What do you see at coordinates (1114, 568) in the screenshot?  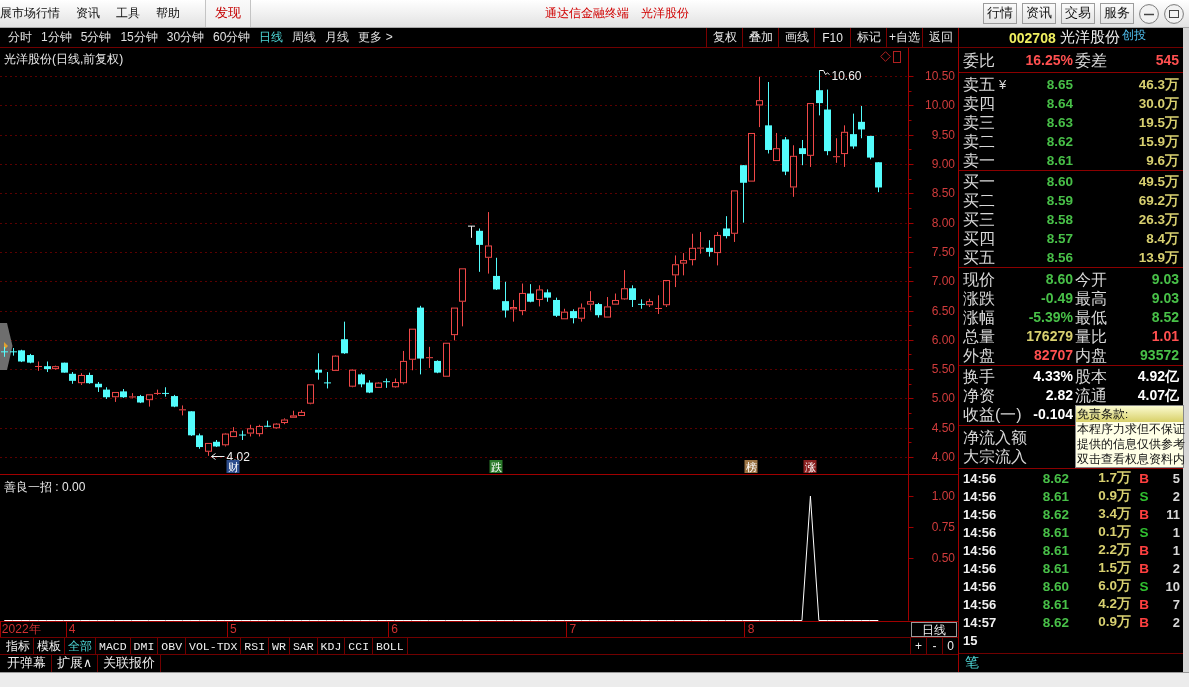 I see `tick-volume: 1.5万` at bounding box center [1114, 568].